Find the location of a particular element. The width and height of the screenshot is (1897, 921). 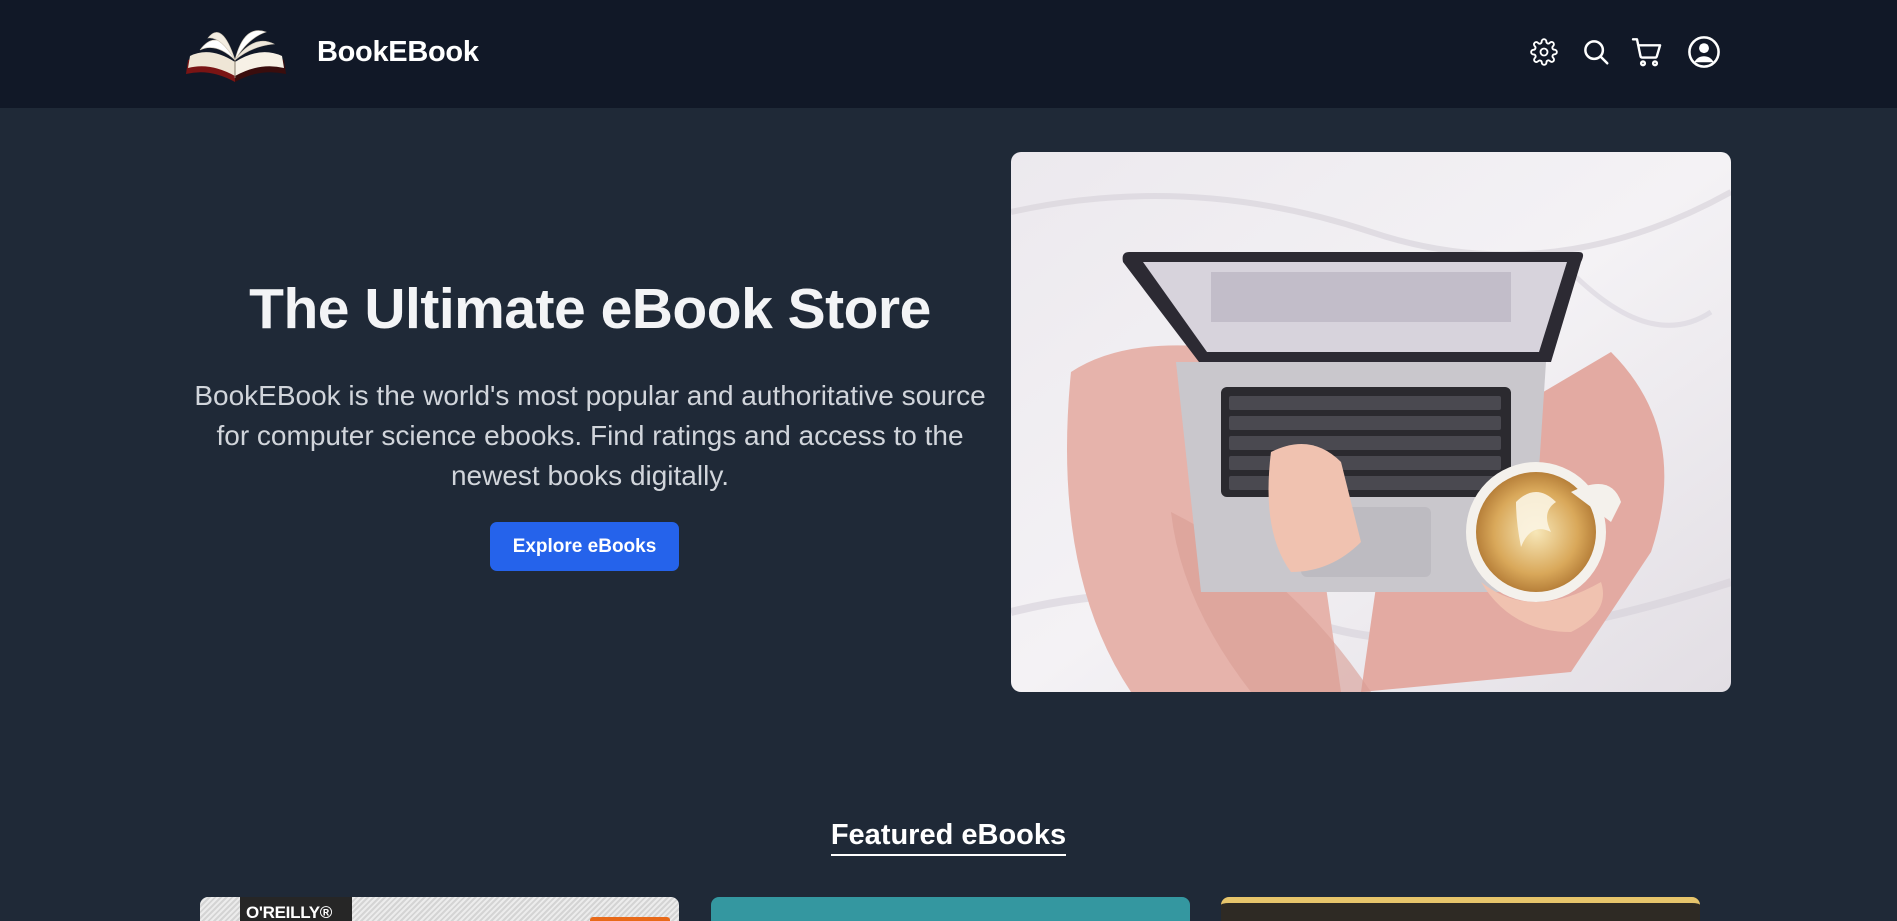

navbar: BookEBook is located at coordinates (948, 54).